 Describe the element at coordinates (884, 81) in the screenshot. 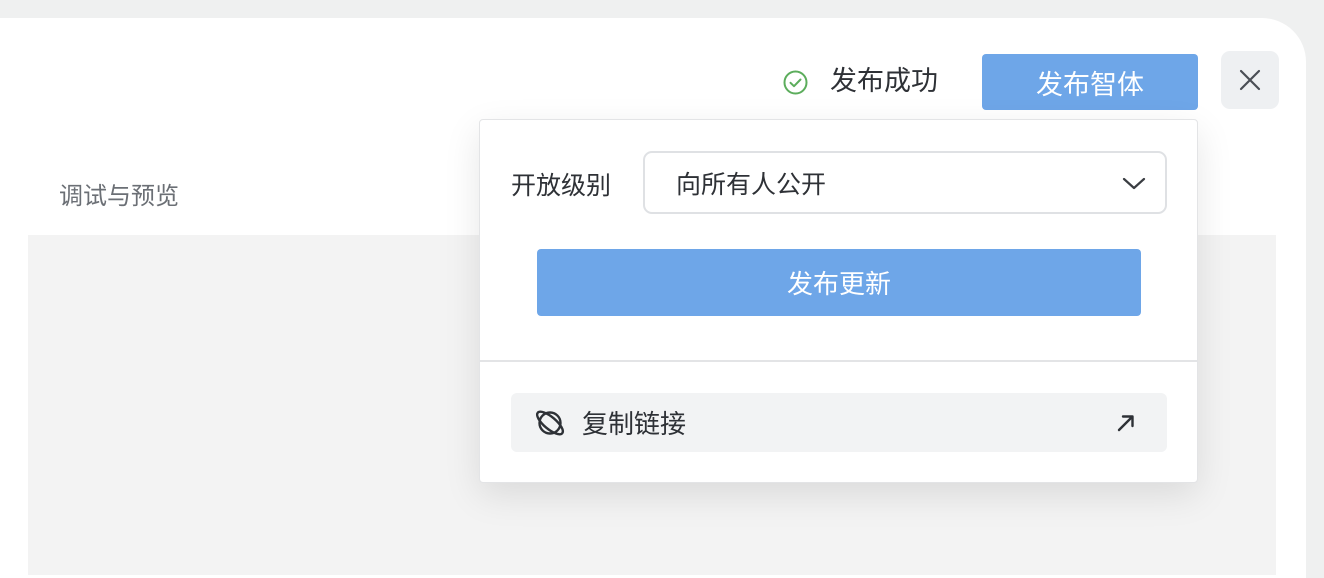

I see `status-text: 发布成功` at that location.